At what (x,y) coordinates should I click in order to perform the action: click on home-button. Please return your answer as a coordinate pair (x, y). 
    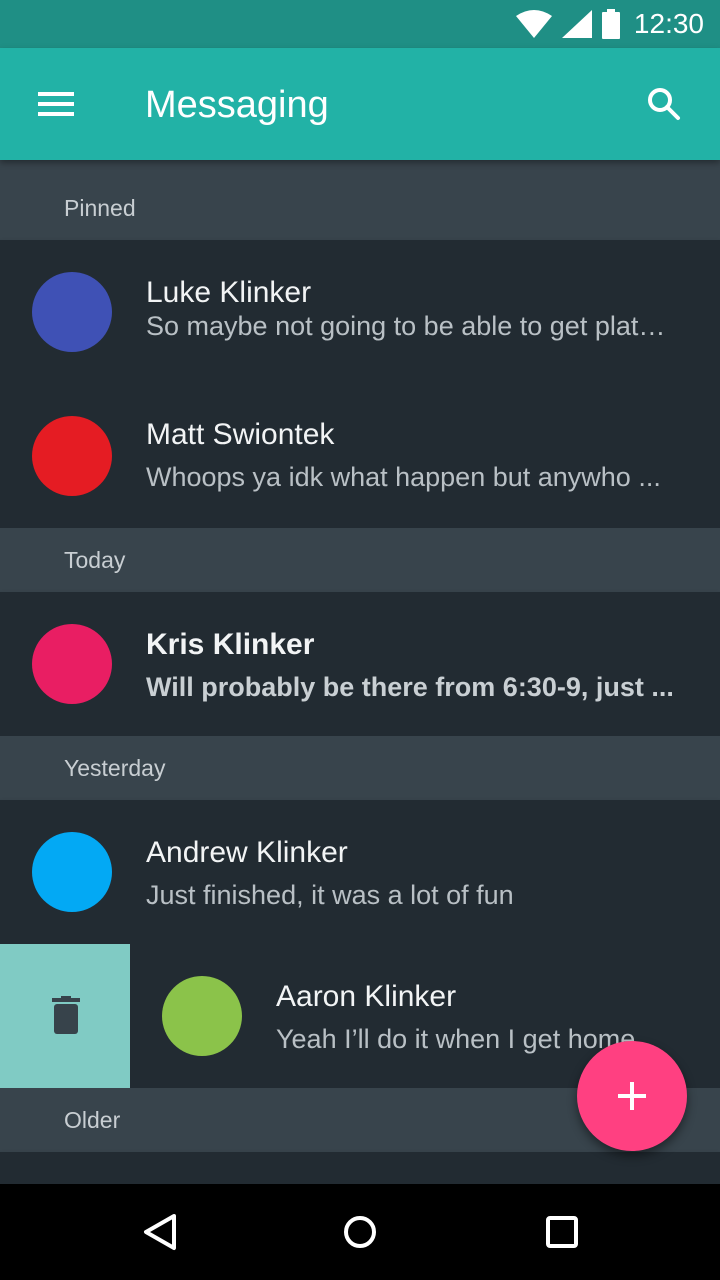
    Looking at the image, I should click on (360, 1232).